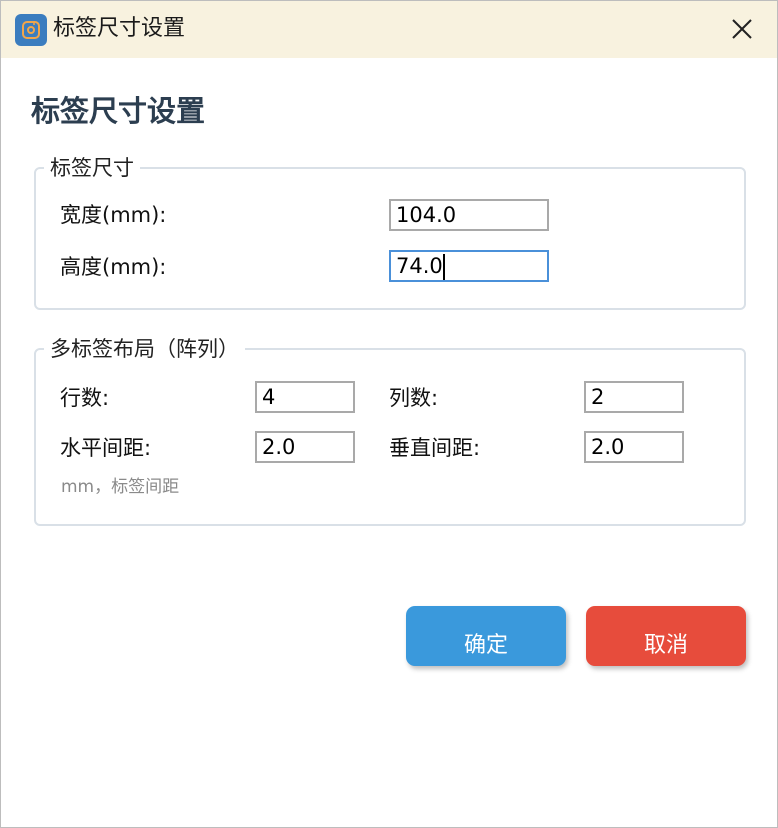  What do you see at coordinates (113, 267) in the screenshot?
I see `height-label: 高度(mm):` at bounding box center [113, 267].